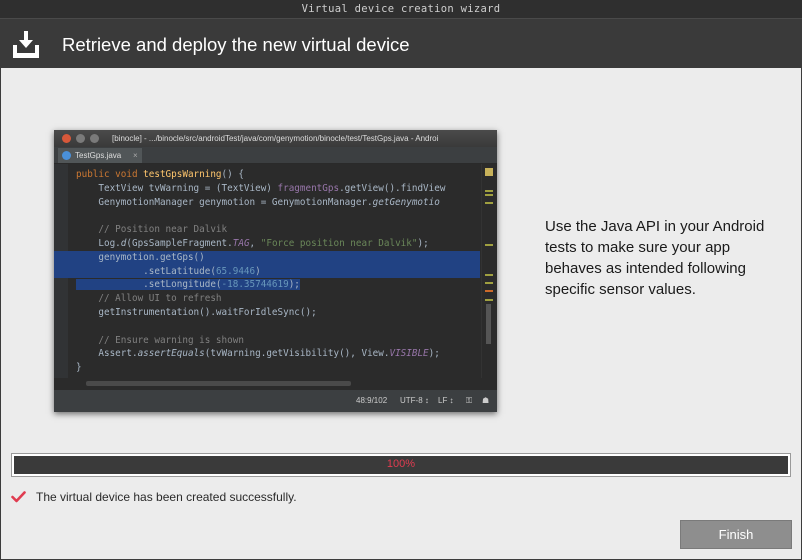  Describe the element at coordinates (135, 155) in the screenshot. I see `tab-close-icon: ×` at that location.